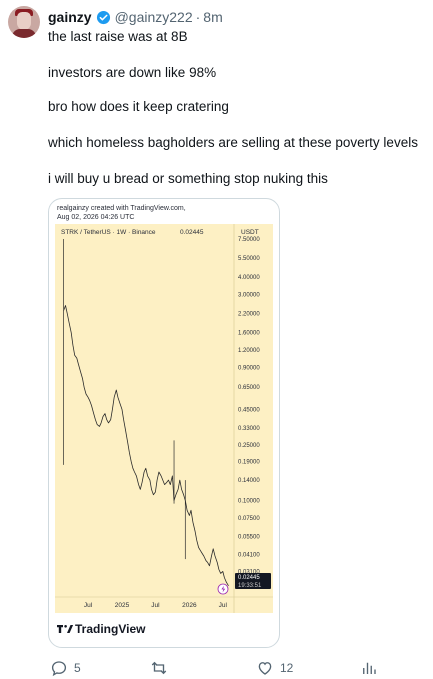 The image size is (433, 679). What do you see at coordinates (65, 629) in the screenshot?
I see `tradingview-logo-icon` at bounding box center [65, 629].